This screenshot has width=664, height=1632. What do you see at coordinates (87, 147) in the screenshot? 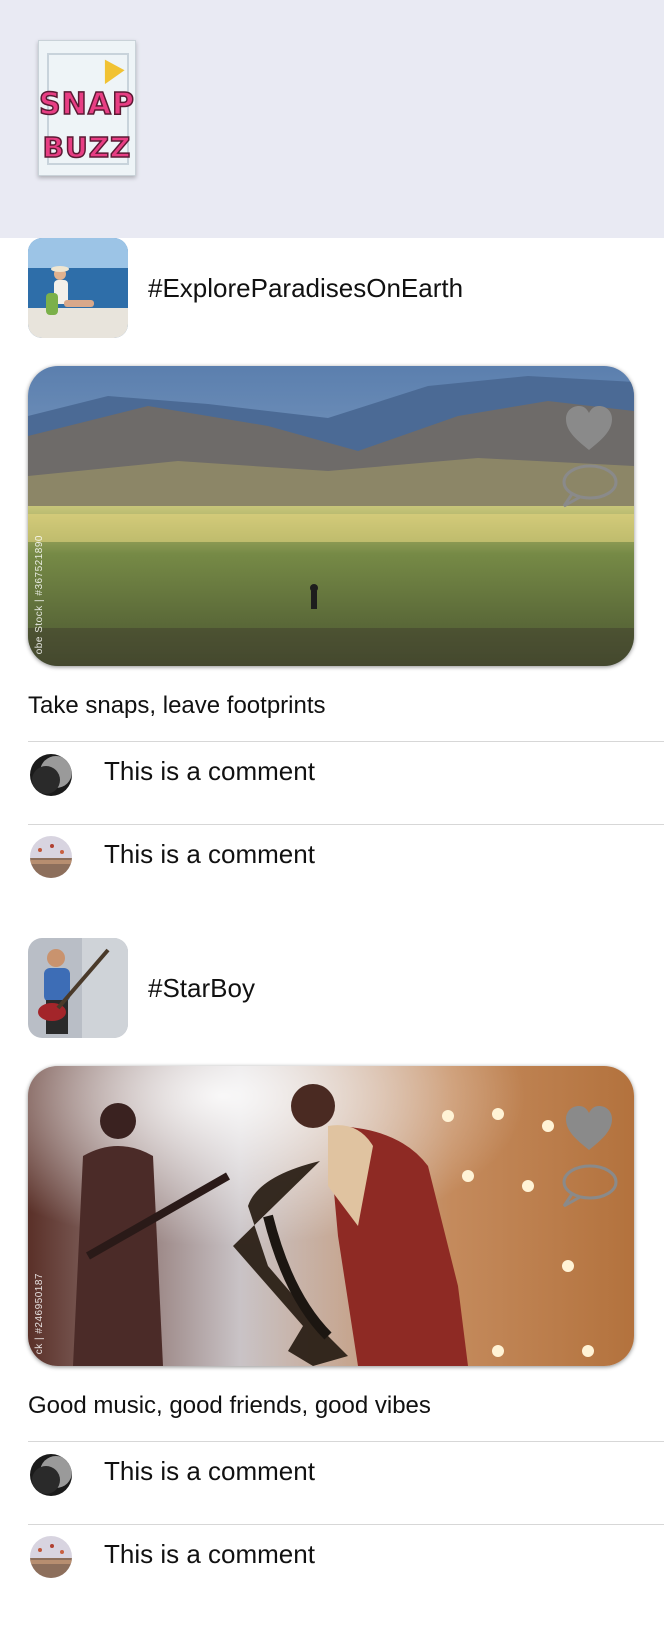
I see `logo-line2: BUZZ` at bounding box center [87, 147].